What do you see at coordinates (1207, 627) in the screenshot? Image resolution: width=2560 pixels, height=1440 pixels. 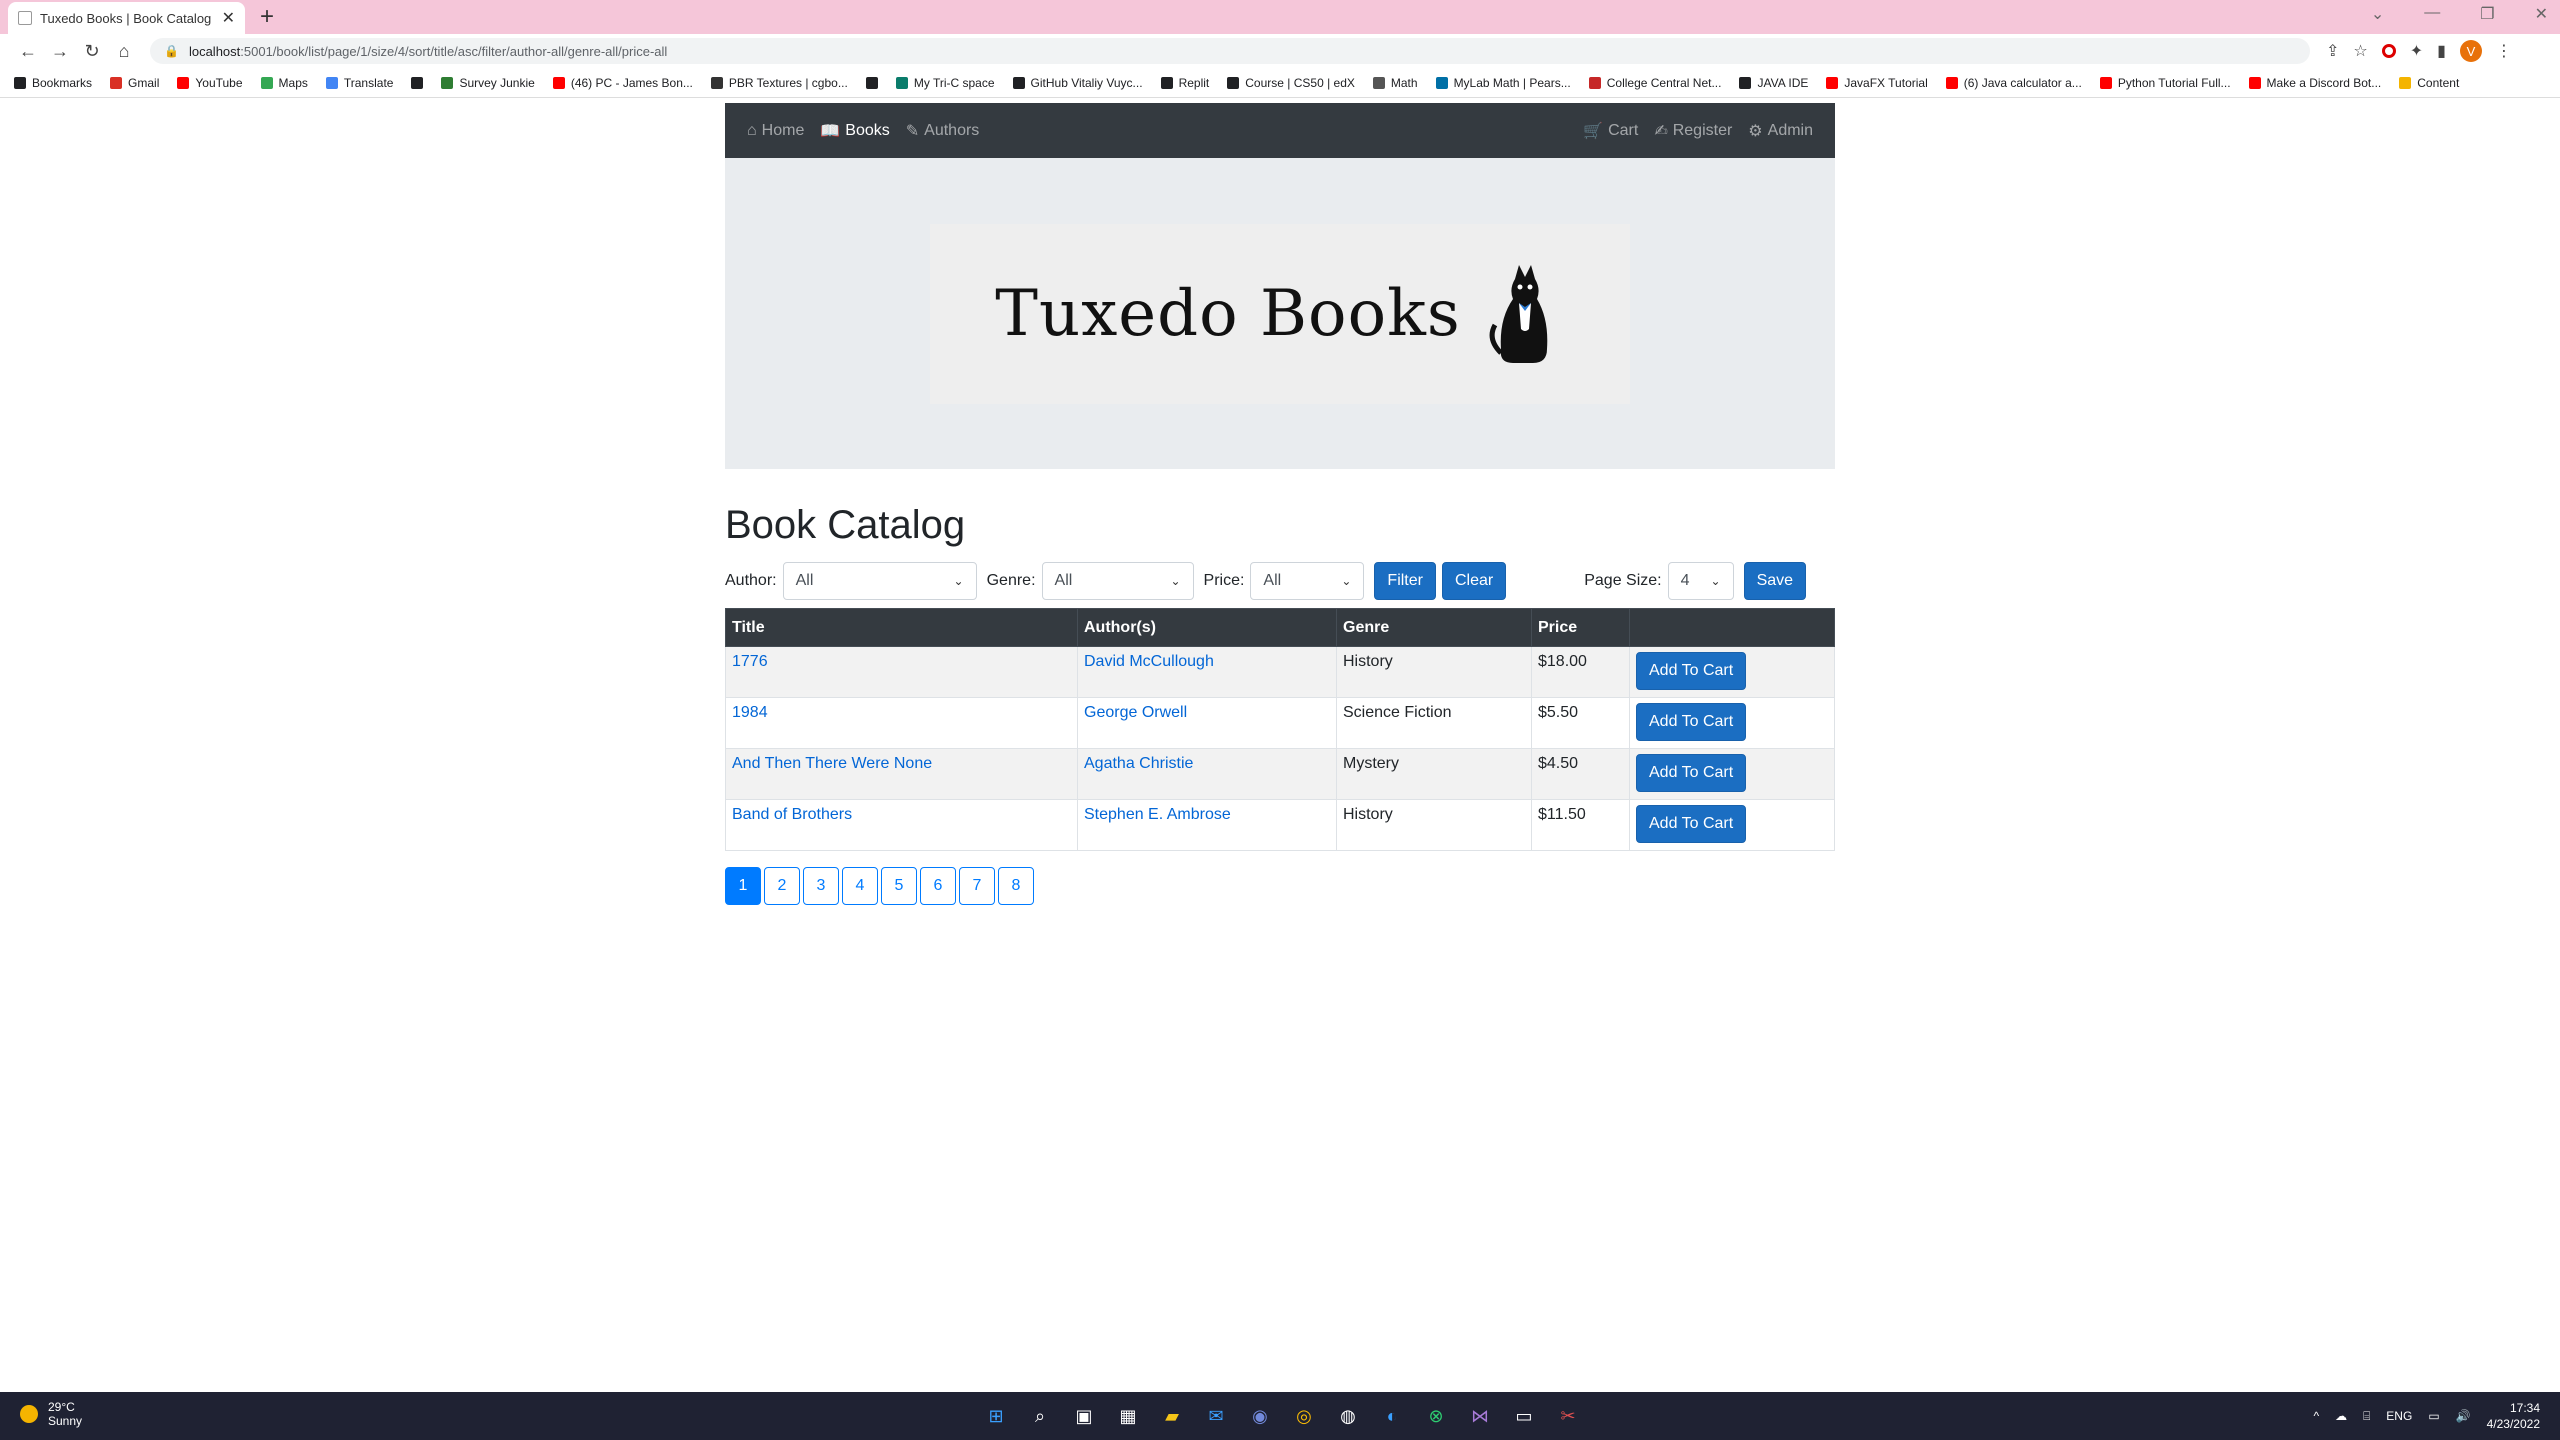 I see `column-header-authors: Author(s)` at bounding box center [1207, 627].